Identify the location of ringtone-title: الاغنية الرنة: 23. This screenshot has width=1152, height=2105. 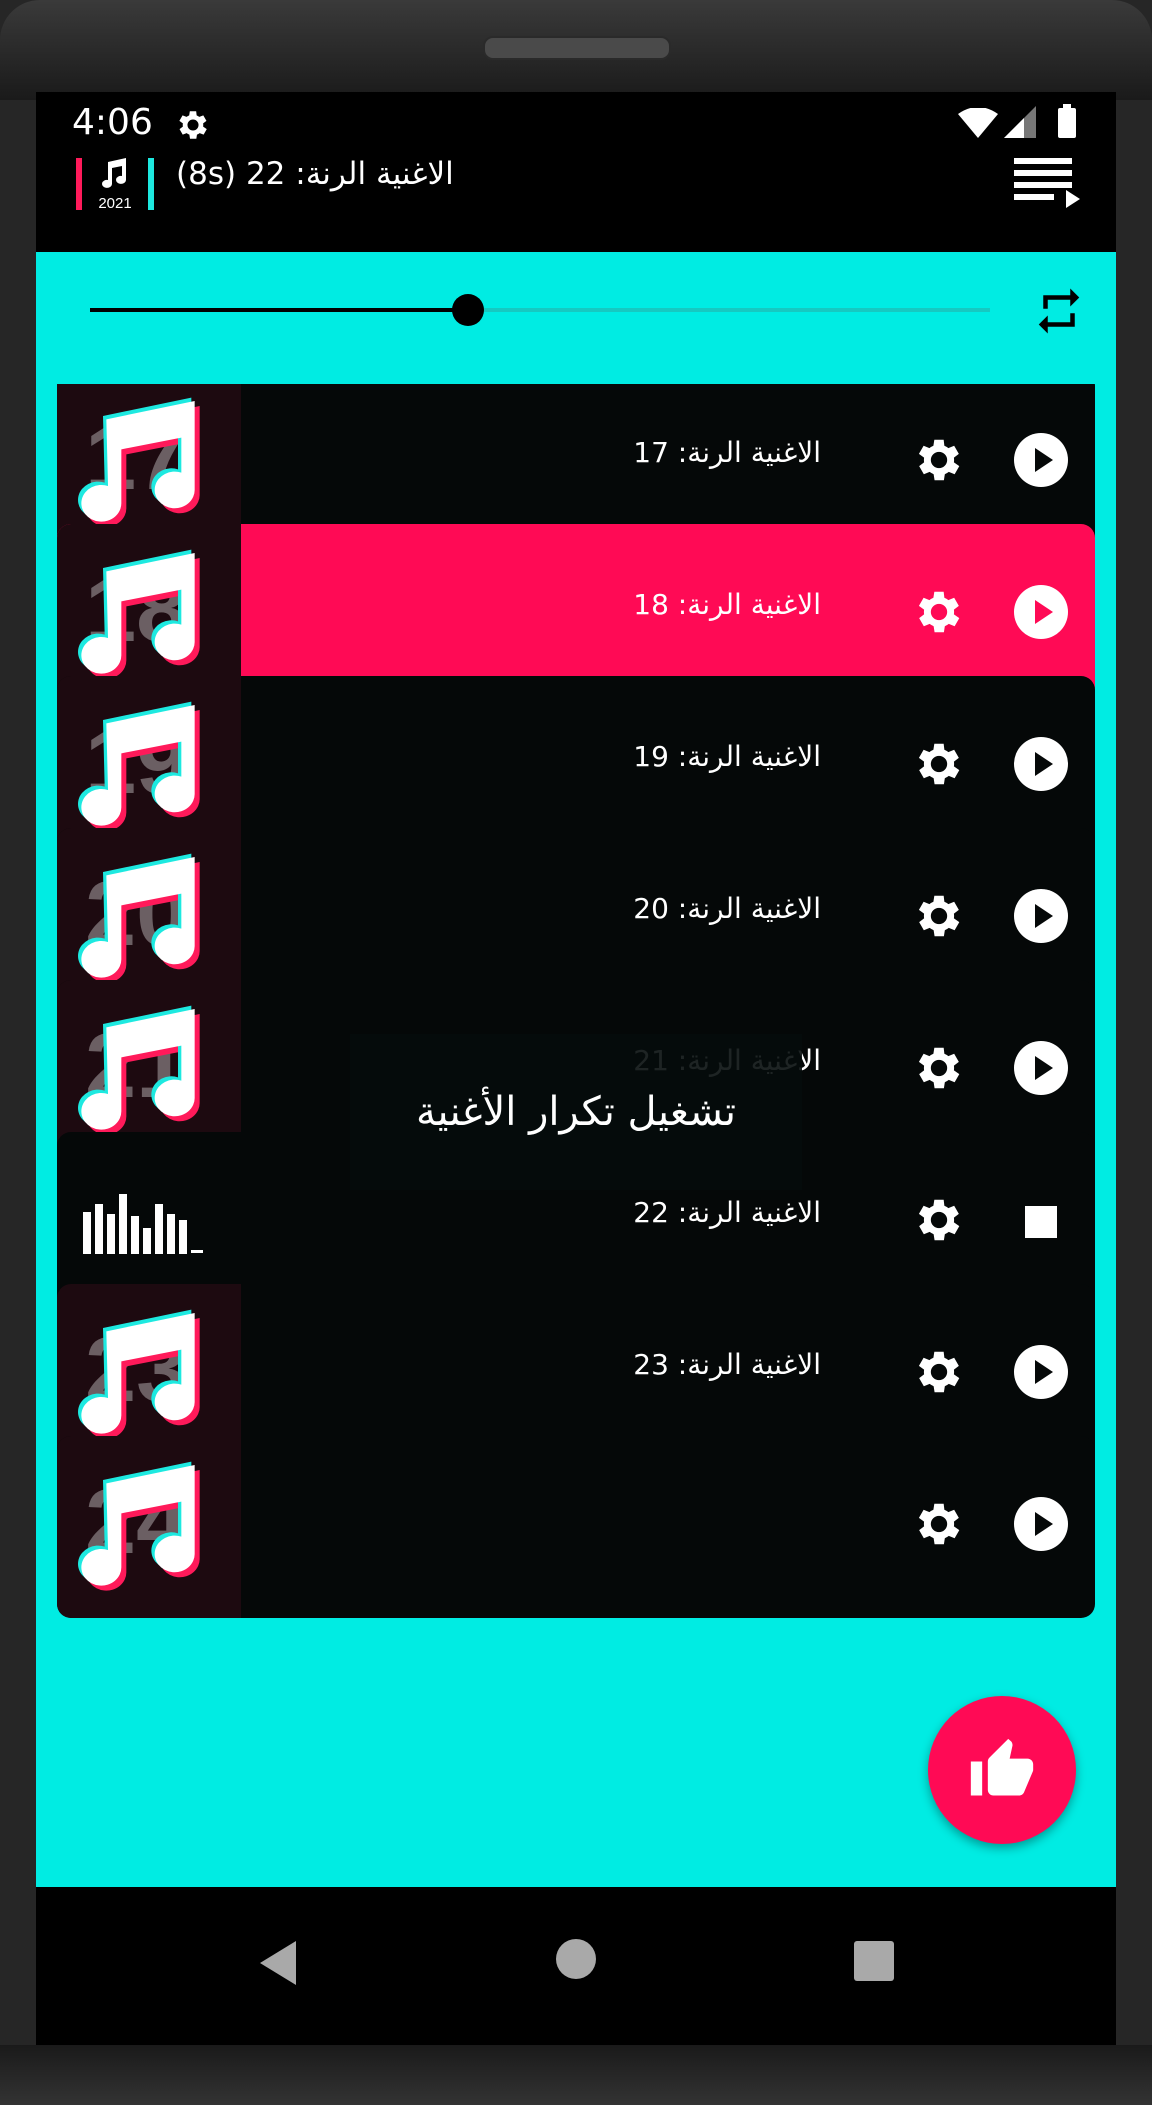
(727, 1364).